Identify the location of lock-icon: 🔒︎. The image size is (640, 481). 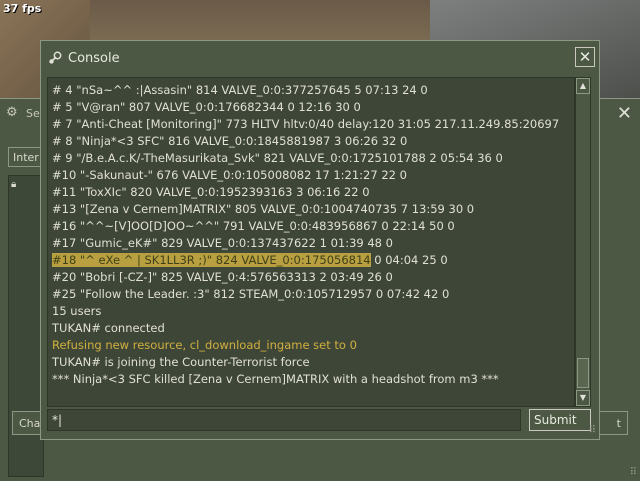
(14, 184).